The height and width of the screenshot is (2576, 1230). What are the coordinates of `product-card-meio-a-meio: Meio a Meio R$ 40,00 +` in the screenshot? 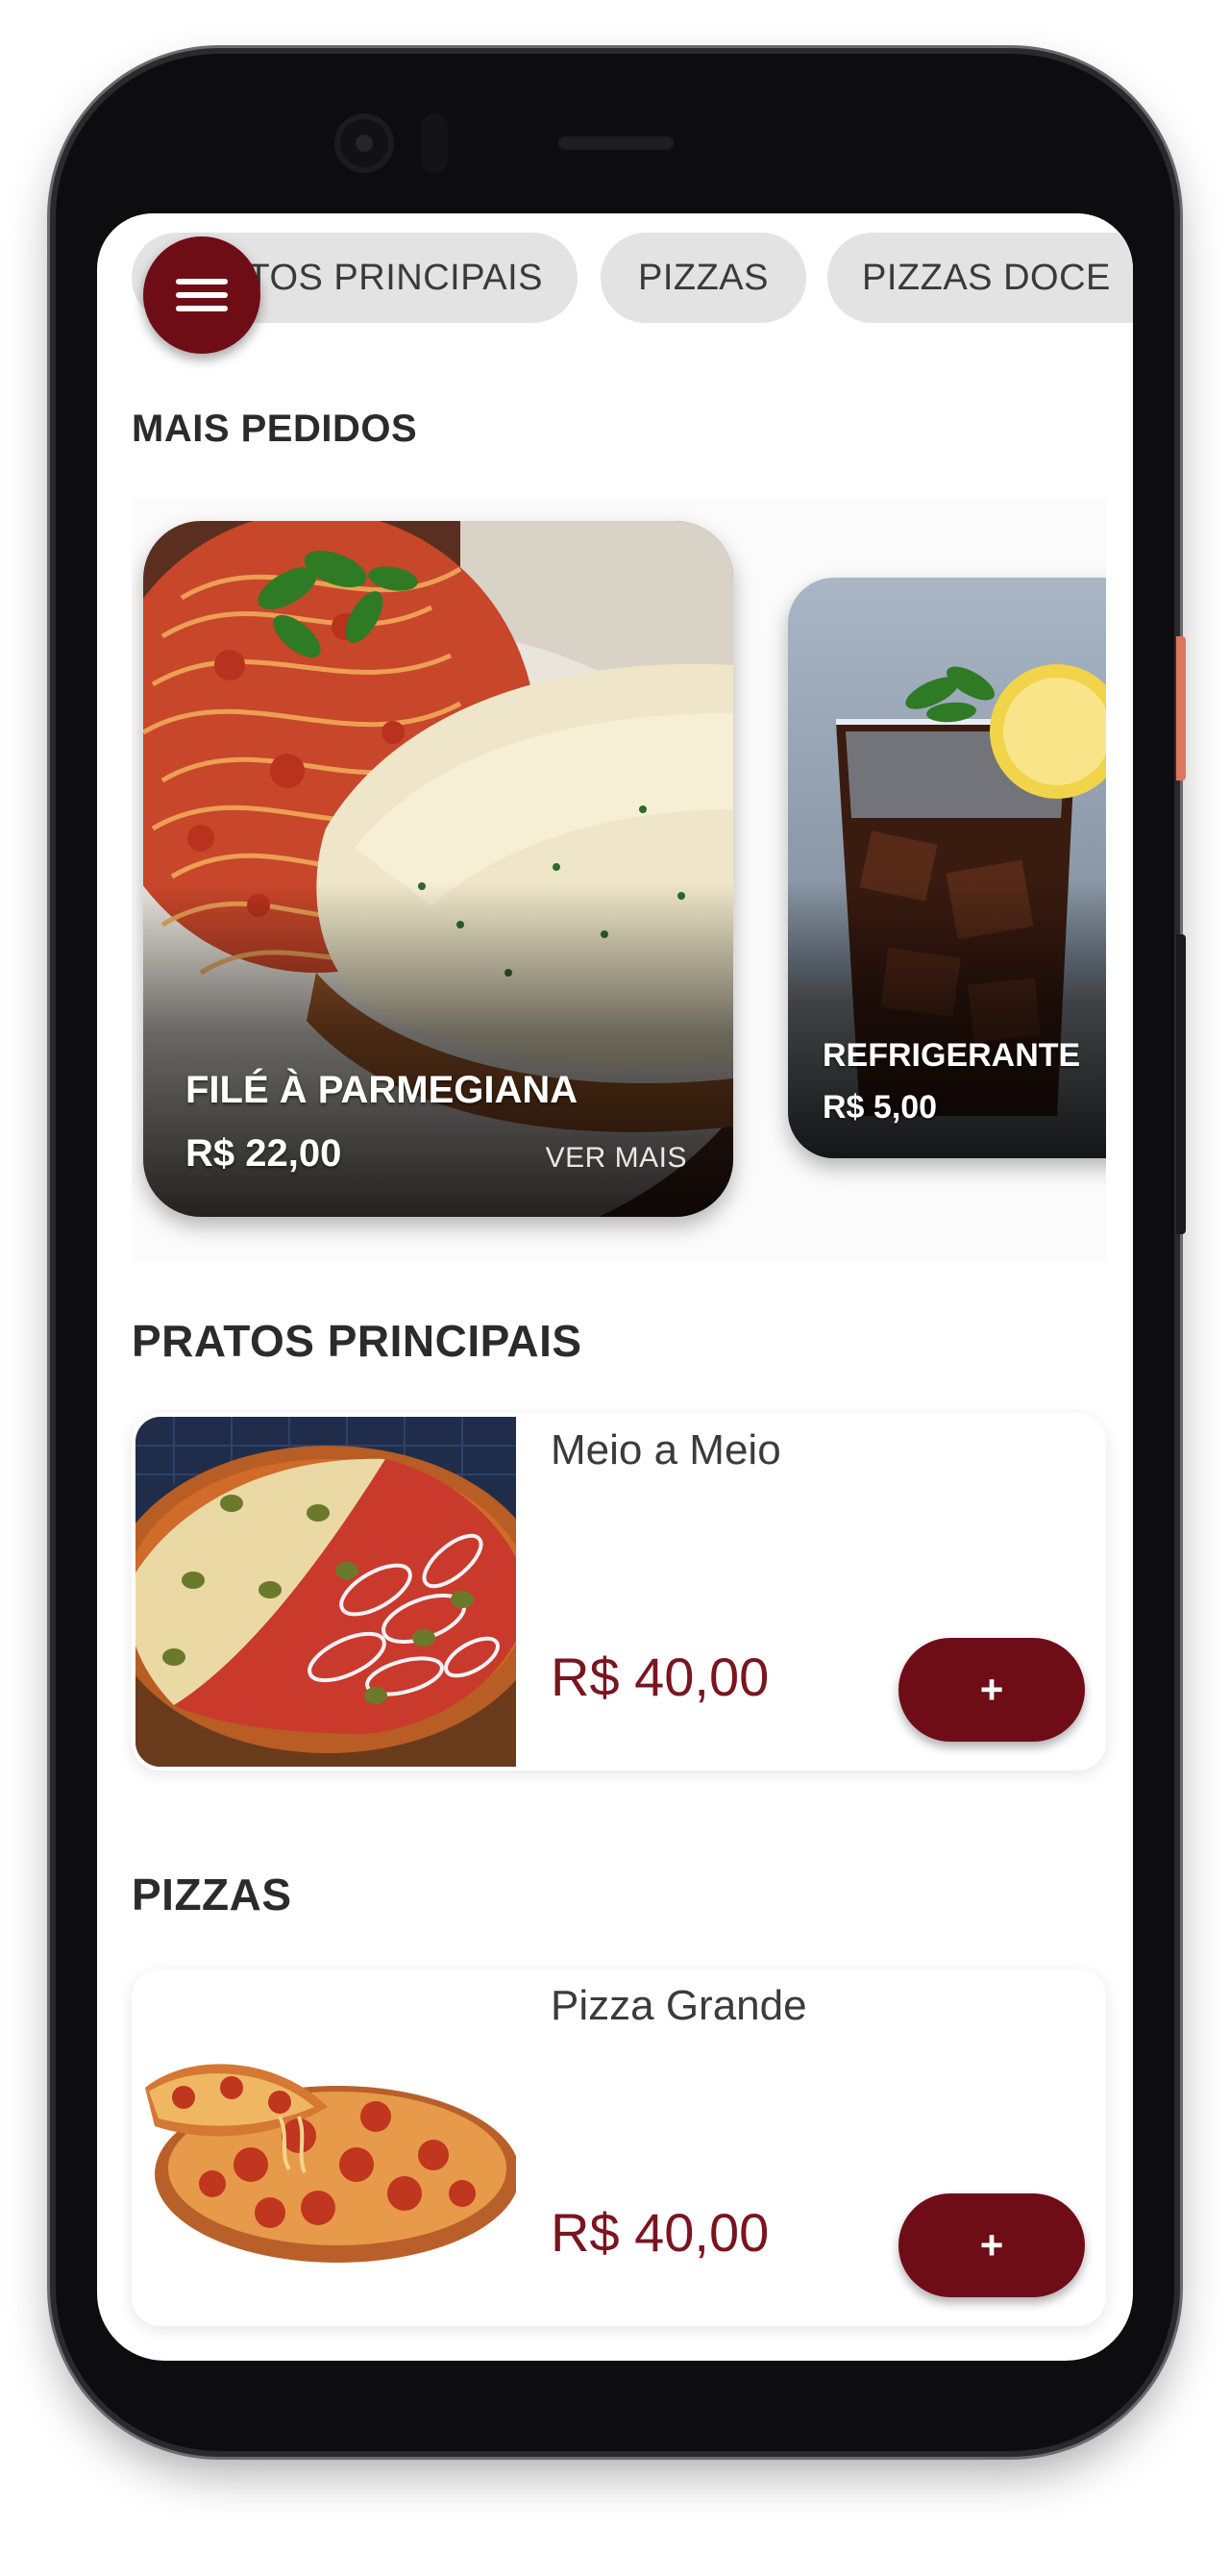 It's located at (619, 1592).